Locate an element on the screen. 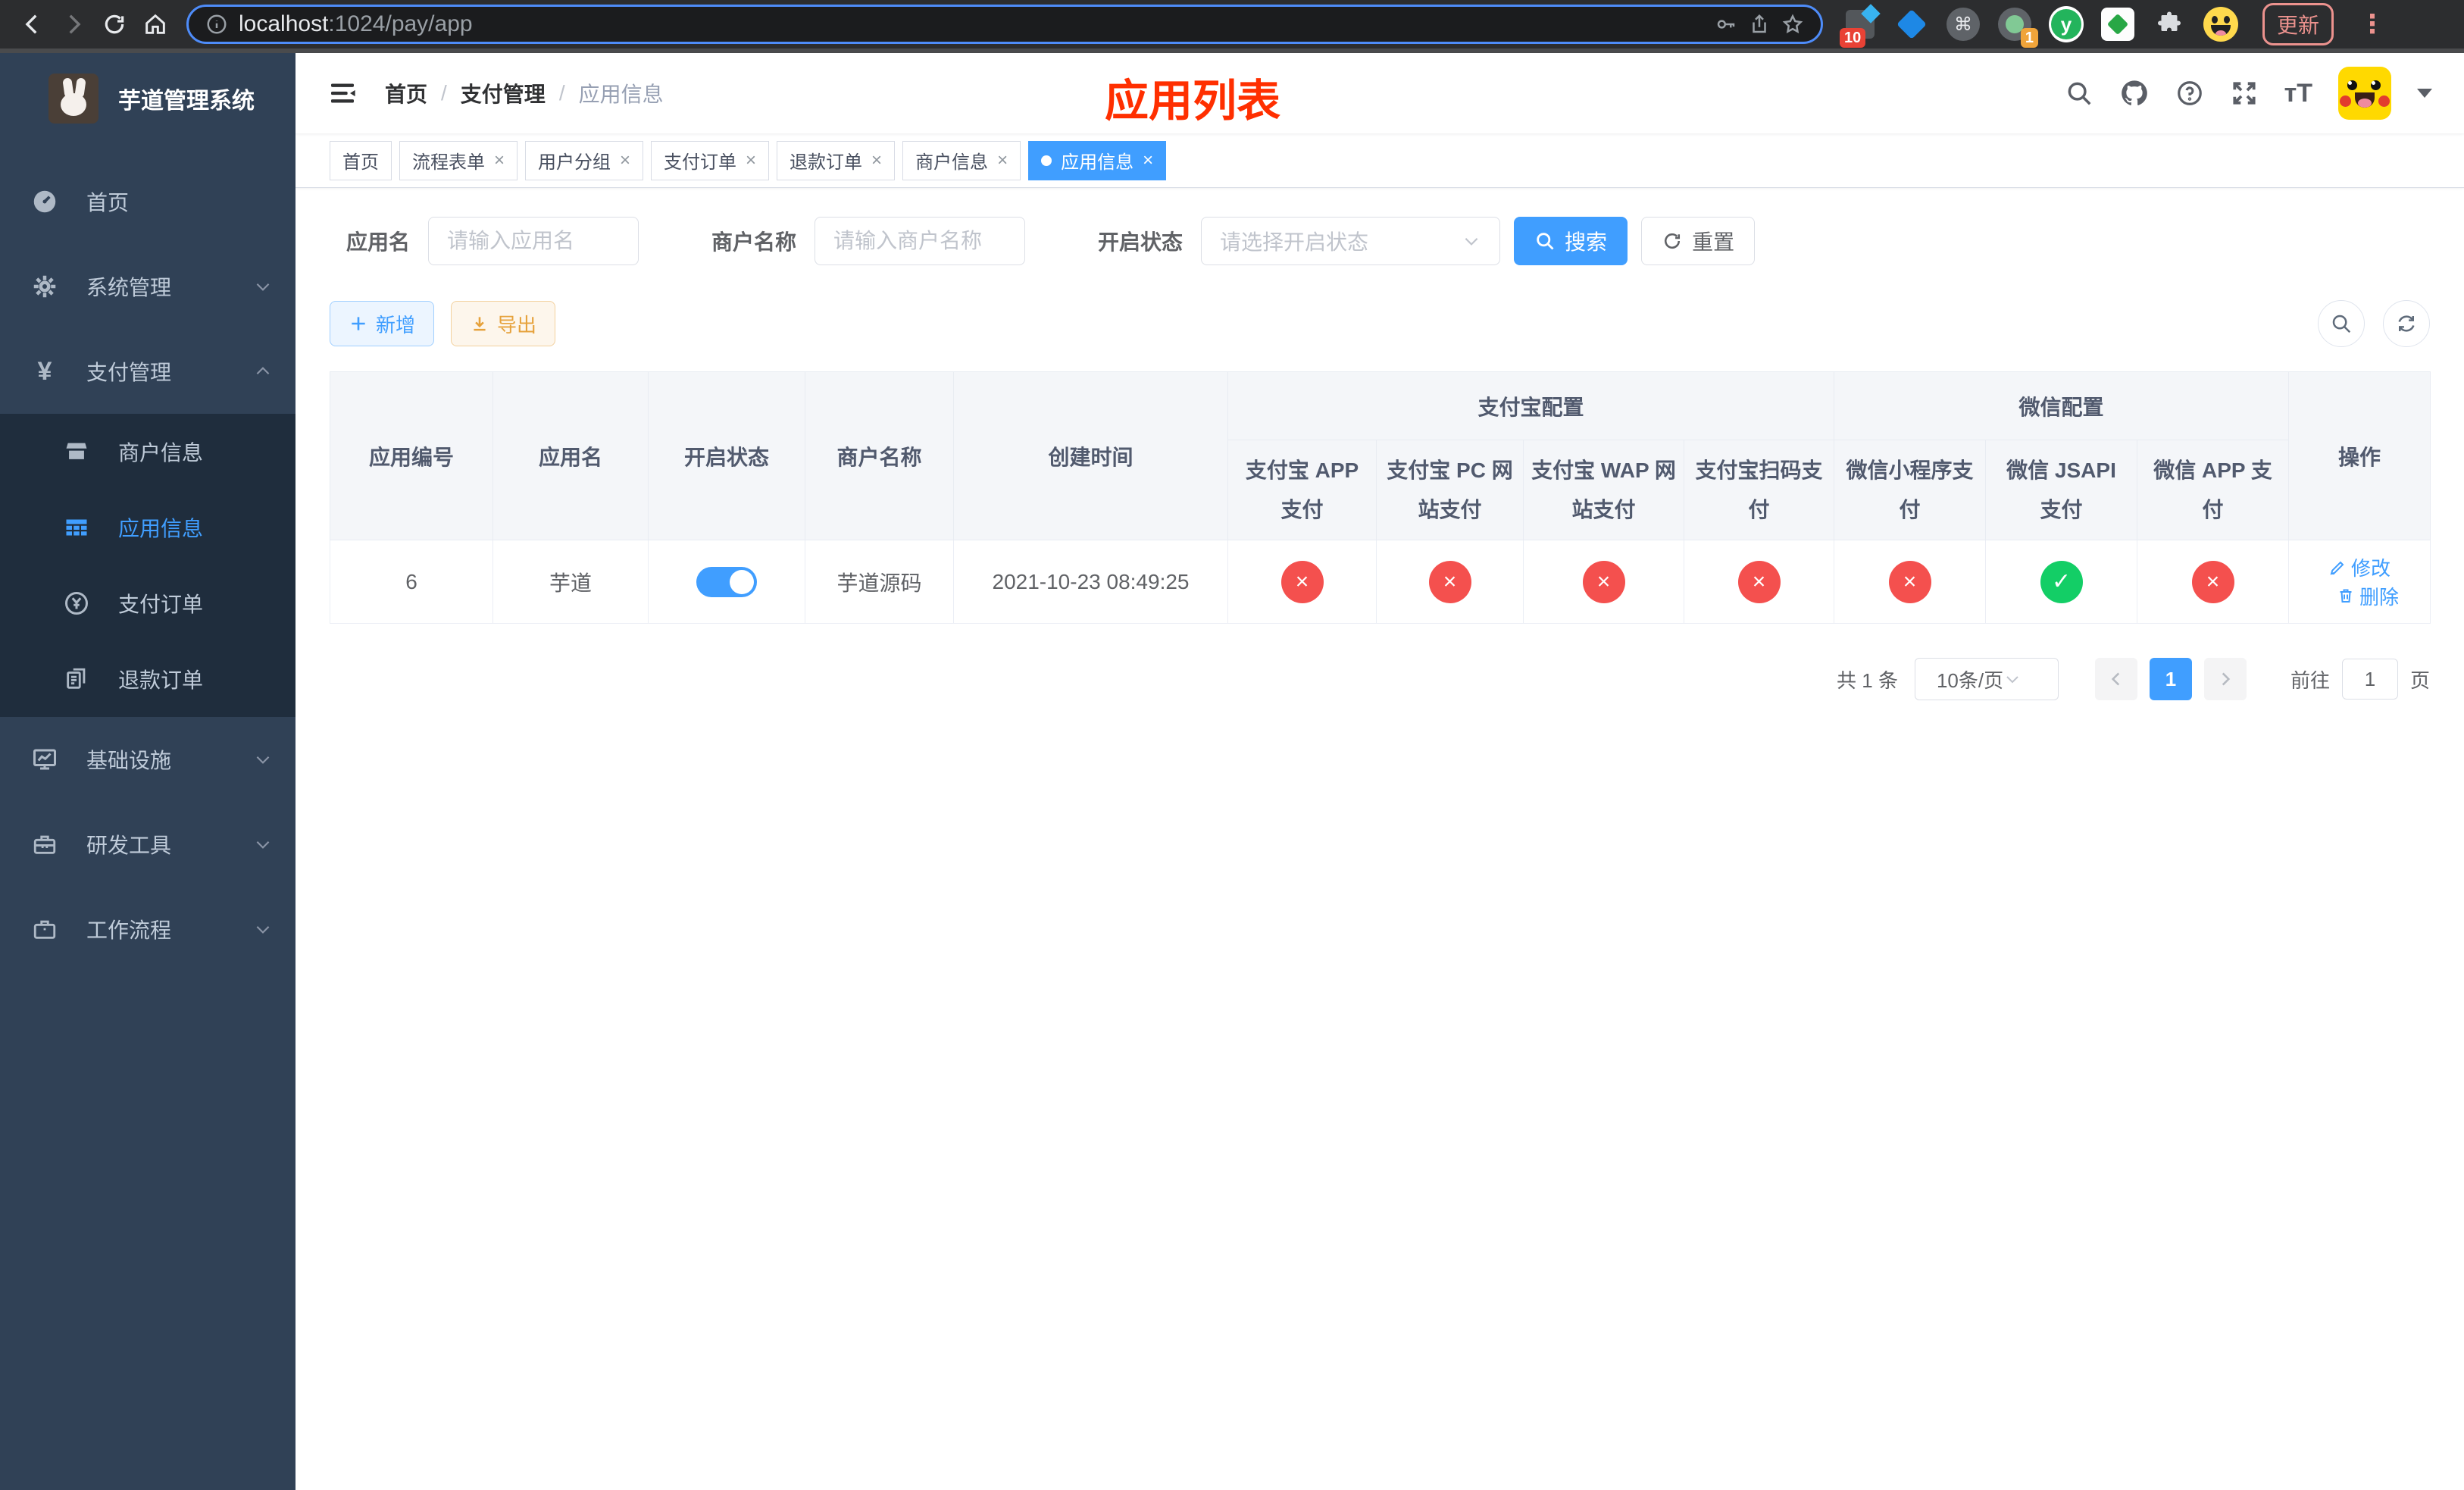 The image size is (2464, 1490). breadcrumb-current: 应用信息 is located at coordinates (621, 94).